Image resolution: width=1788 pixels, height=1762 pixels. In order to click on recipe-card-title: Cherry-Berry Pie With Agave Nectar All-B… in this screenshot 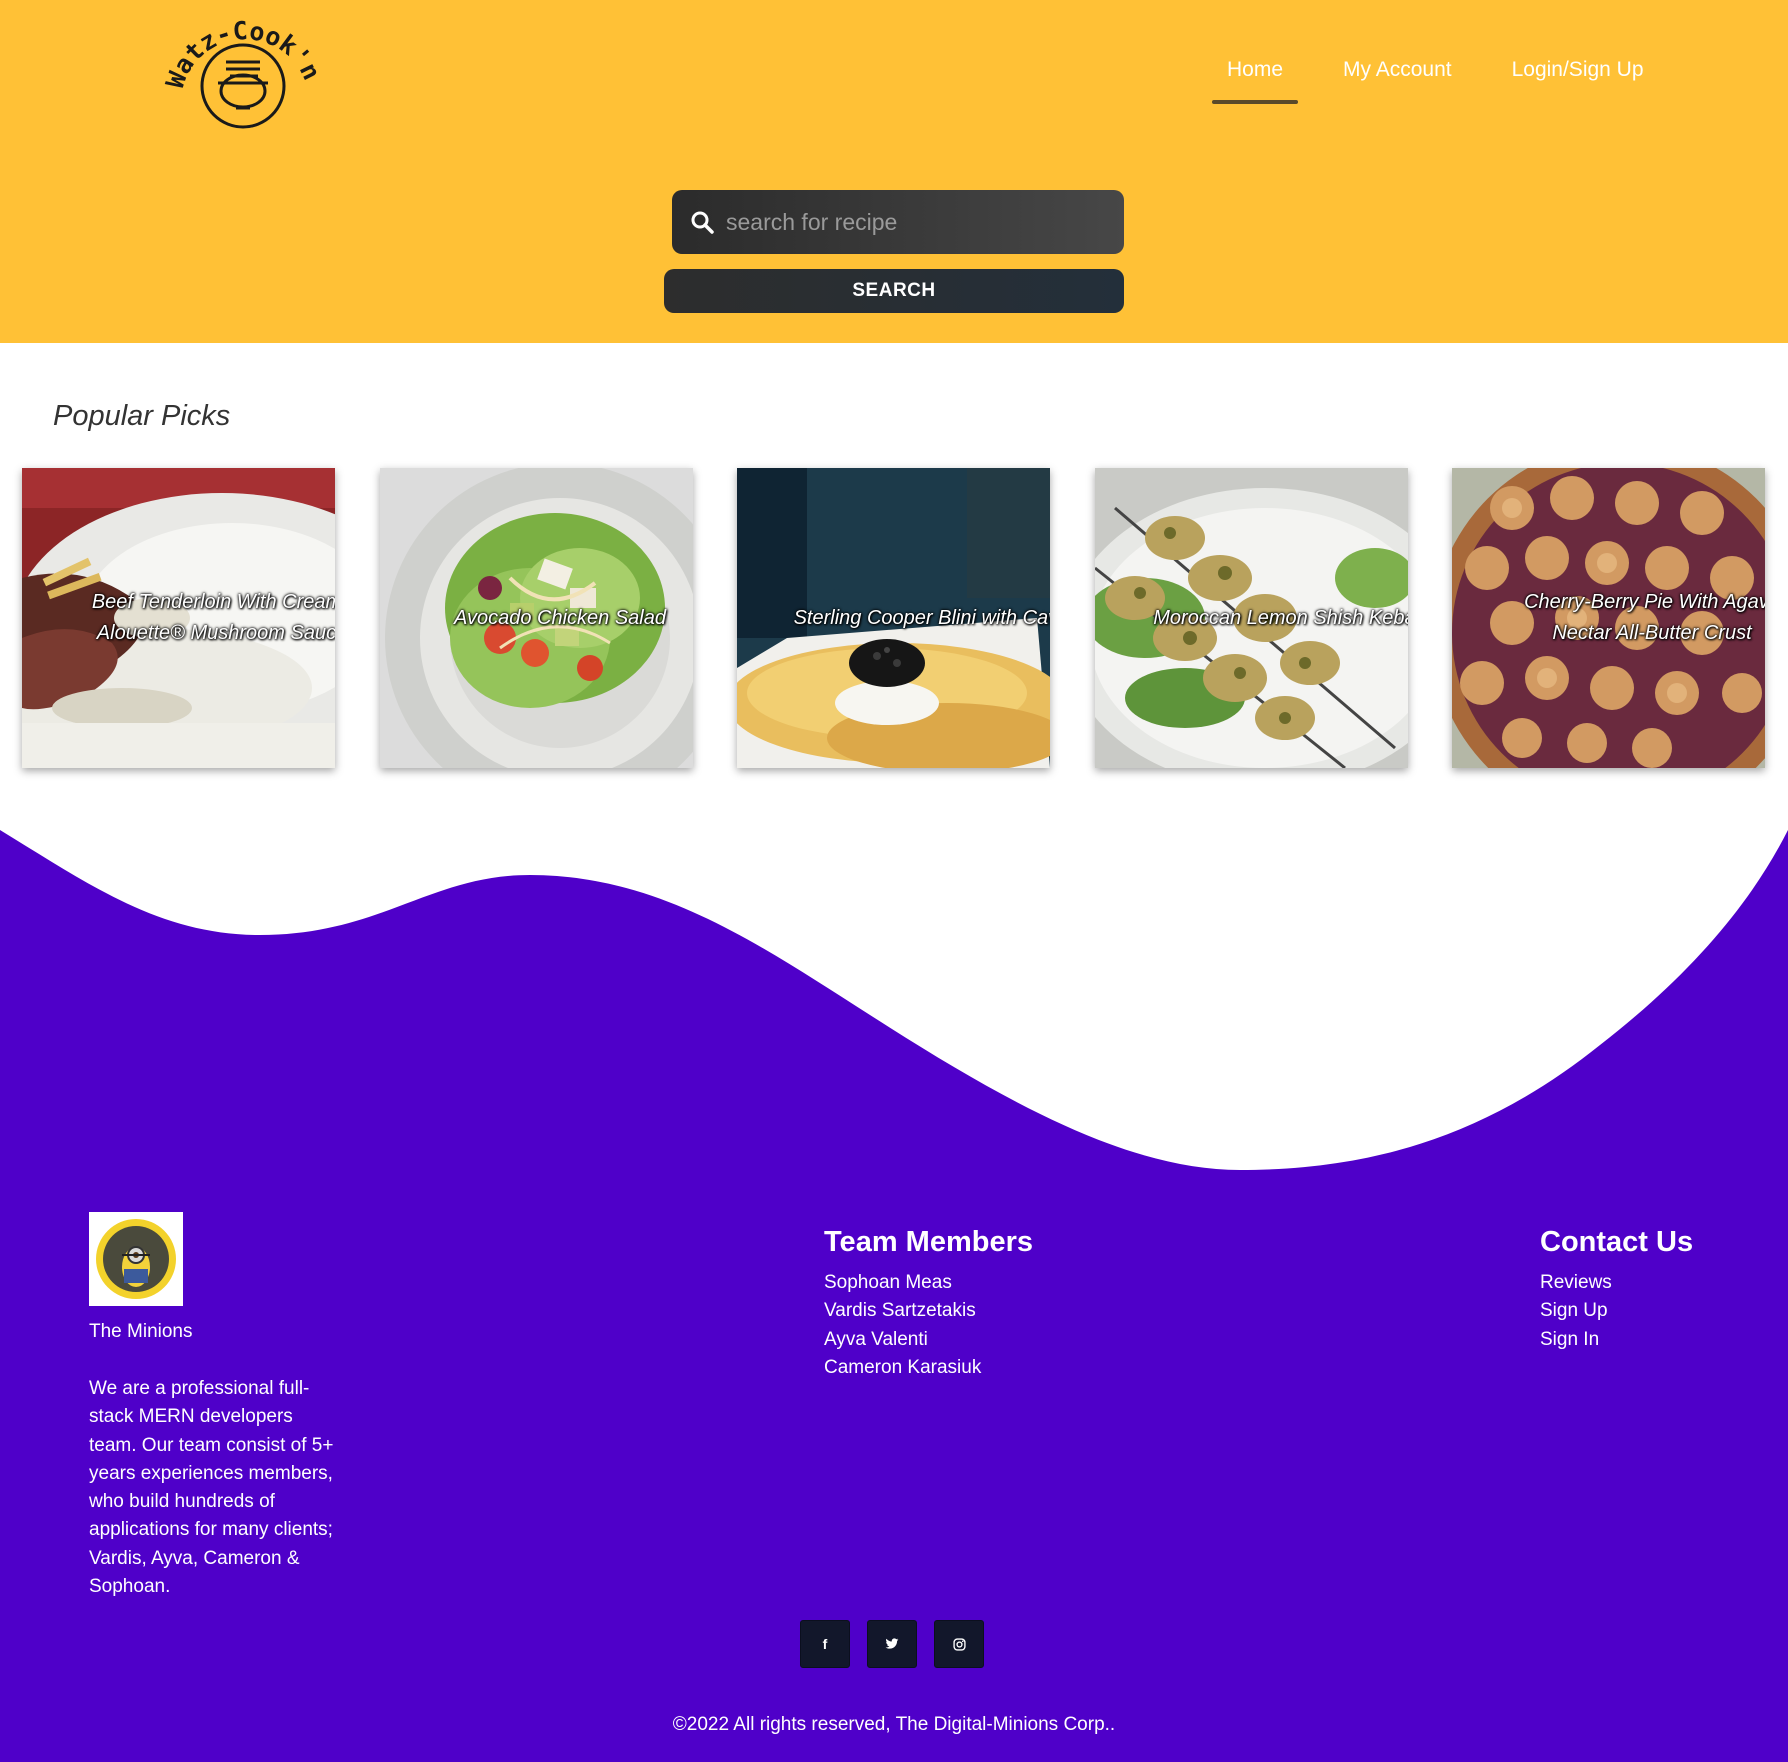, I will do `click(1644, 617)`.